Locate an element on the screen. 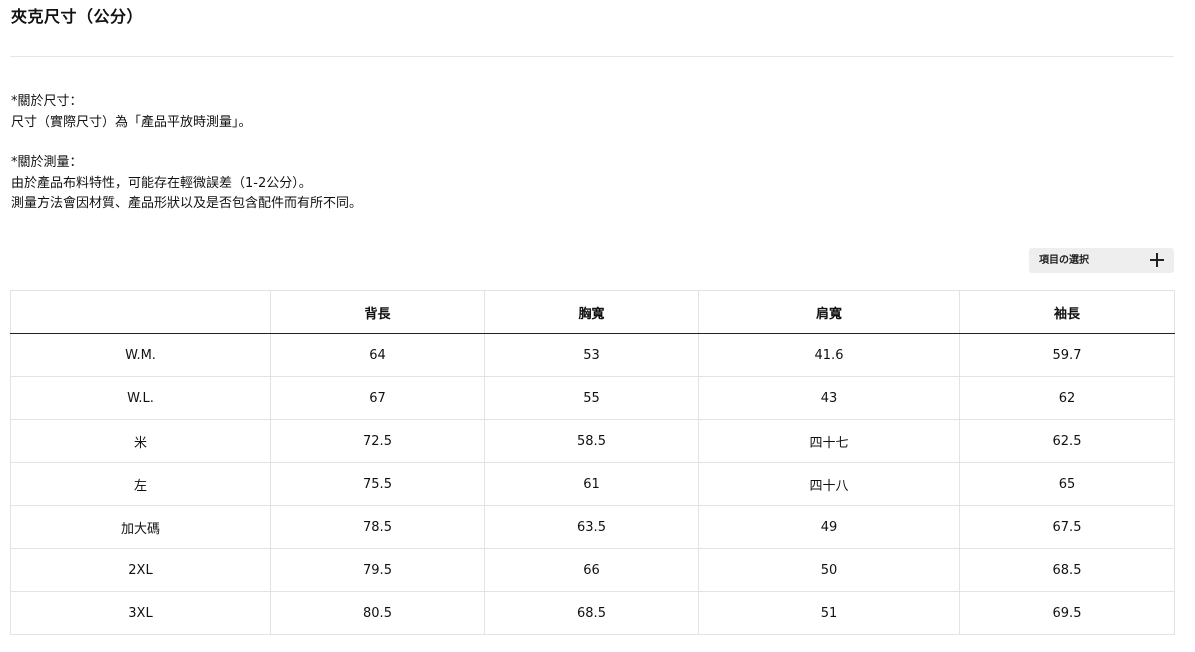  table-row: 加大碼 78.5 63.5 49 67.5 is located at coordinates (592, 527).